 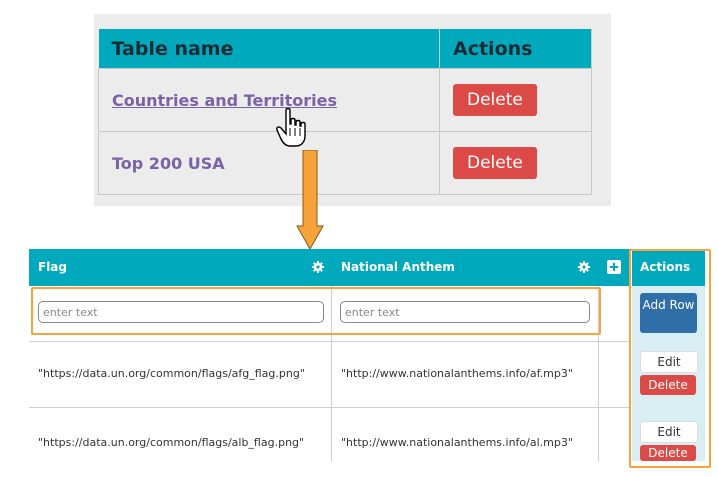 I want to click on table-link-top200: Top 200 USA, so click(x=168, y=163).